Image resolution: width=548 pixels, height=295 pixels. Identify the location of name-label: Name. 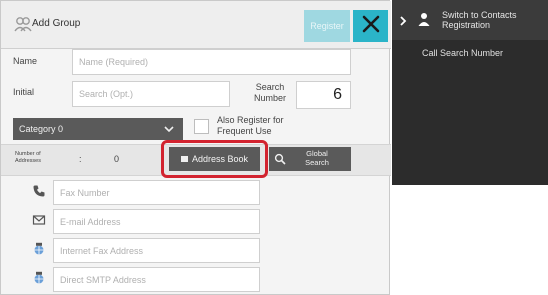
(25, 61).